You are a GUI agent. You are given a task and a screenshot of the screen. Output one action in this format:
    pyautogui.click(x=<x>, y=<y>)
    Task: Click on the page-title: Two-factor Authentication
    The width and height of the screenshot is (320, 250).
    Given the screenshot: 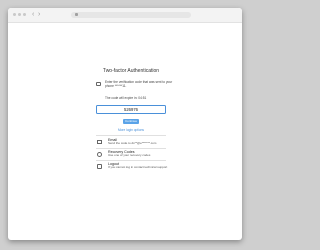 What is the action you would take?
    pyautogui.click(x=131, y=71)
    